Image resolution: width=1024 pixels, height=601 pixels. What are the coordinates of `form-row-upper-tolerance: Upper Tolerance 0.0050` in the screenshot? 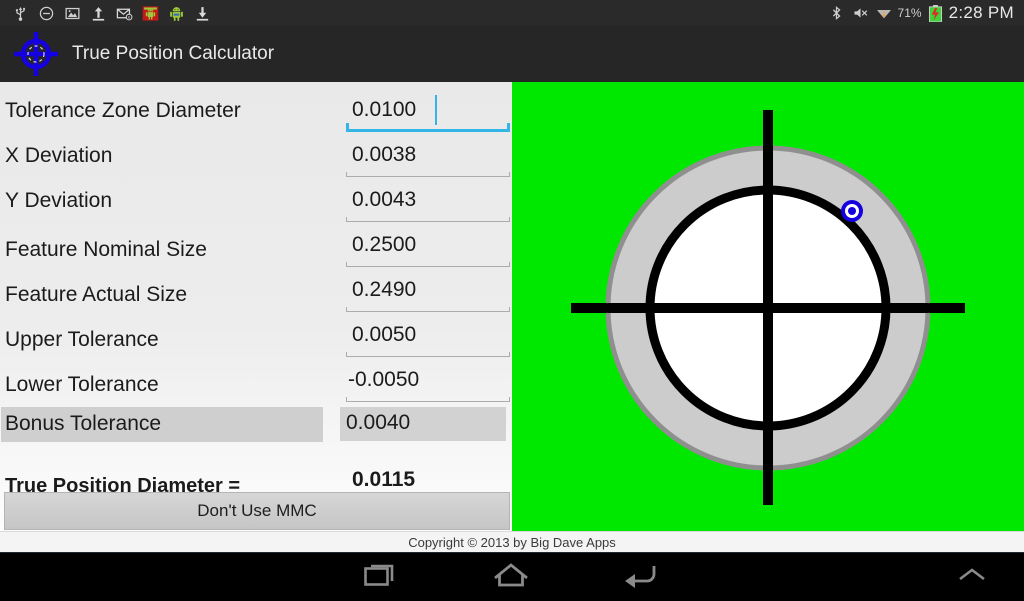 It's located at (256, 341).